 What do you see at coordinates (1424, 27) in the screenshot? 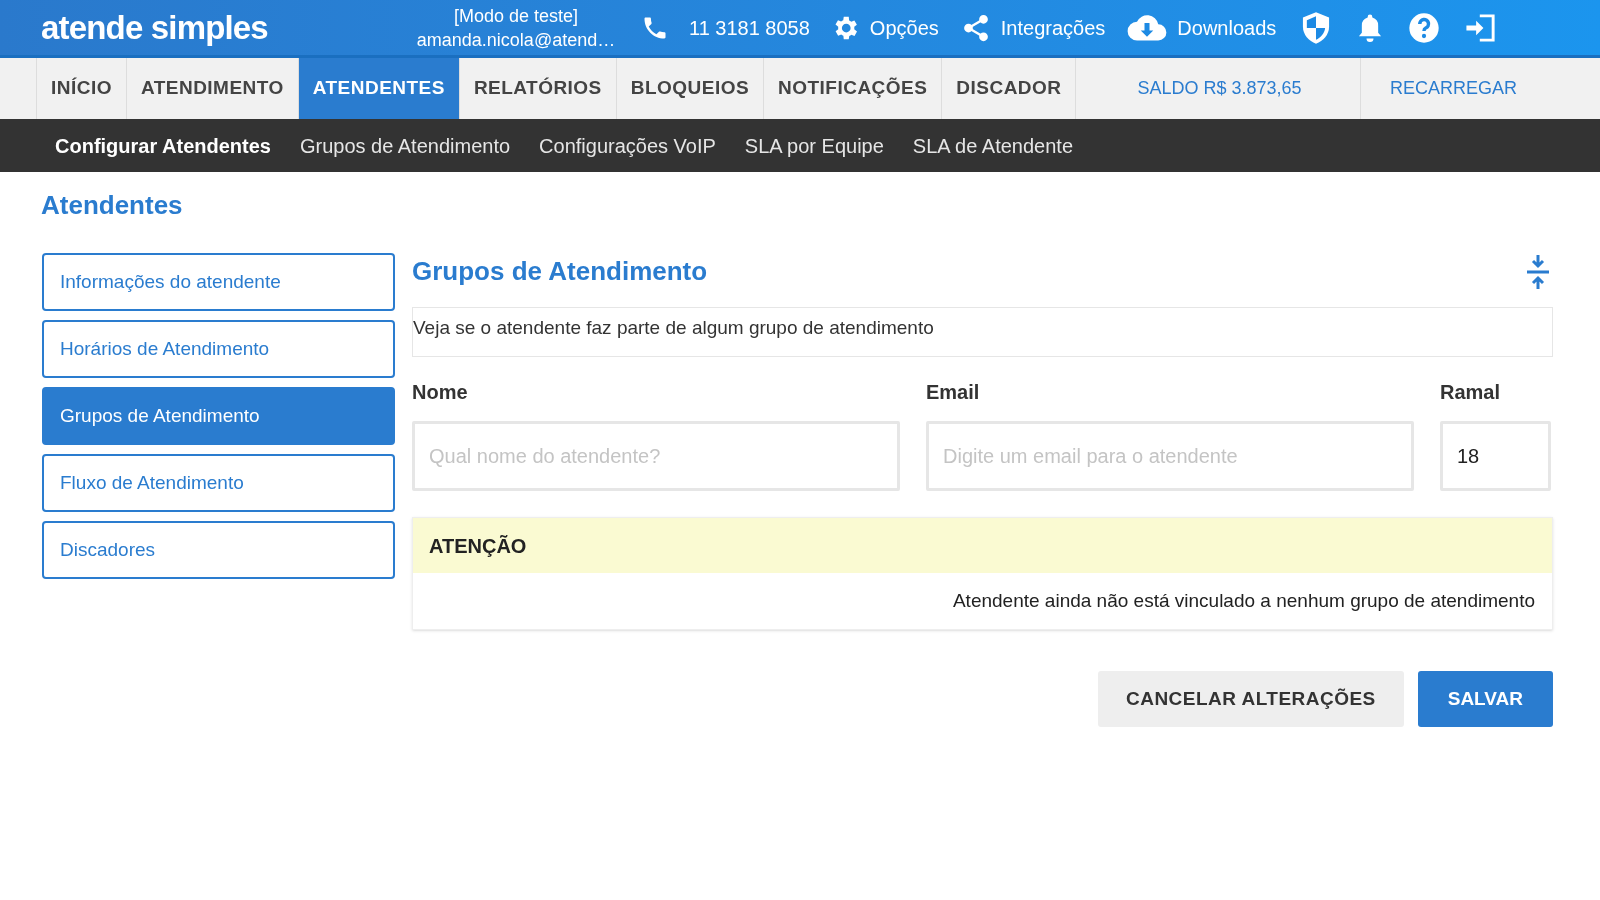
I see `help-icon` at bounding box center [1424, 27].